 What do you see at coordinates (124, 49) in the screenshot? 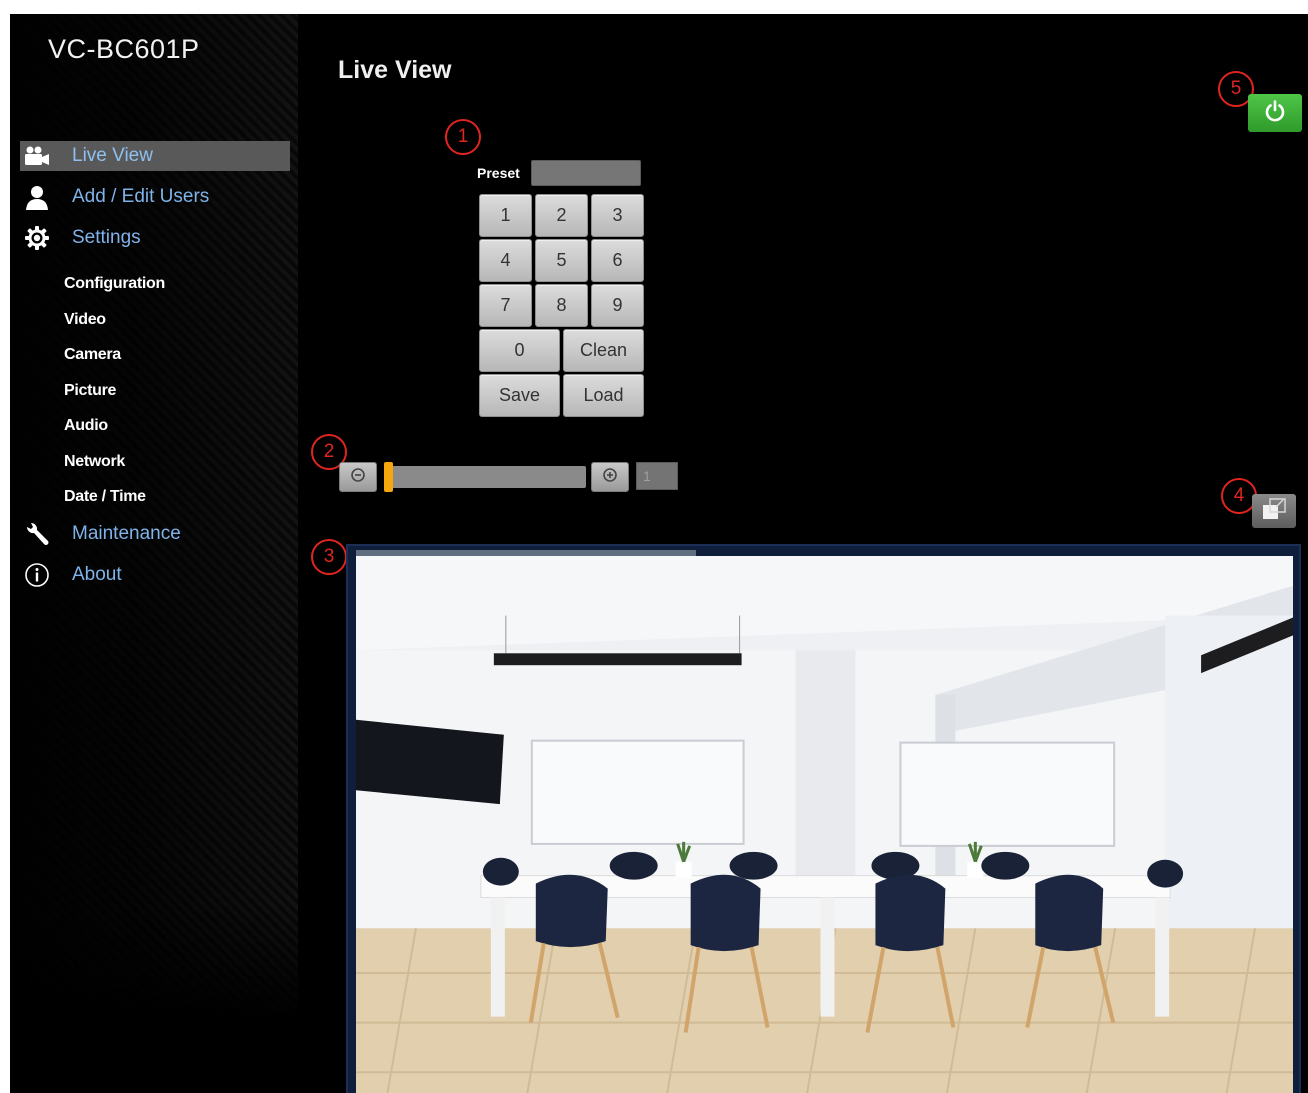
I see `model-name: VC-BC601P` at bounding box center [124, 49].